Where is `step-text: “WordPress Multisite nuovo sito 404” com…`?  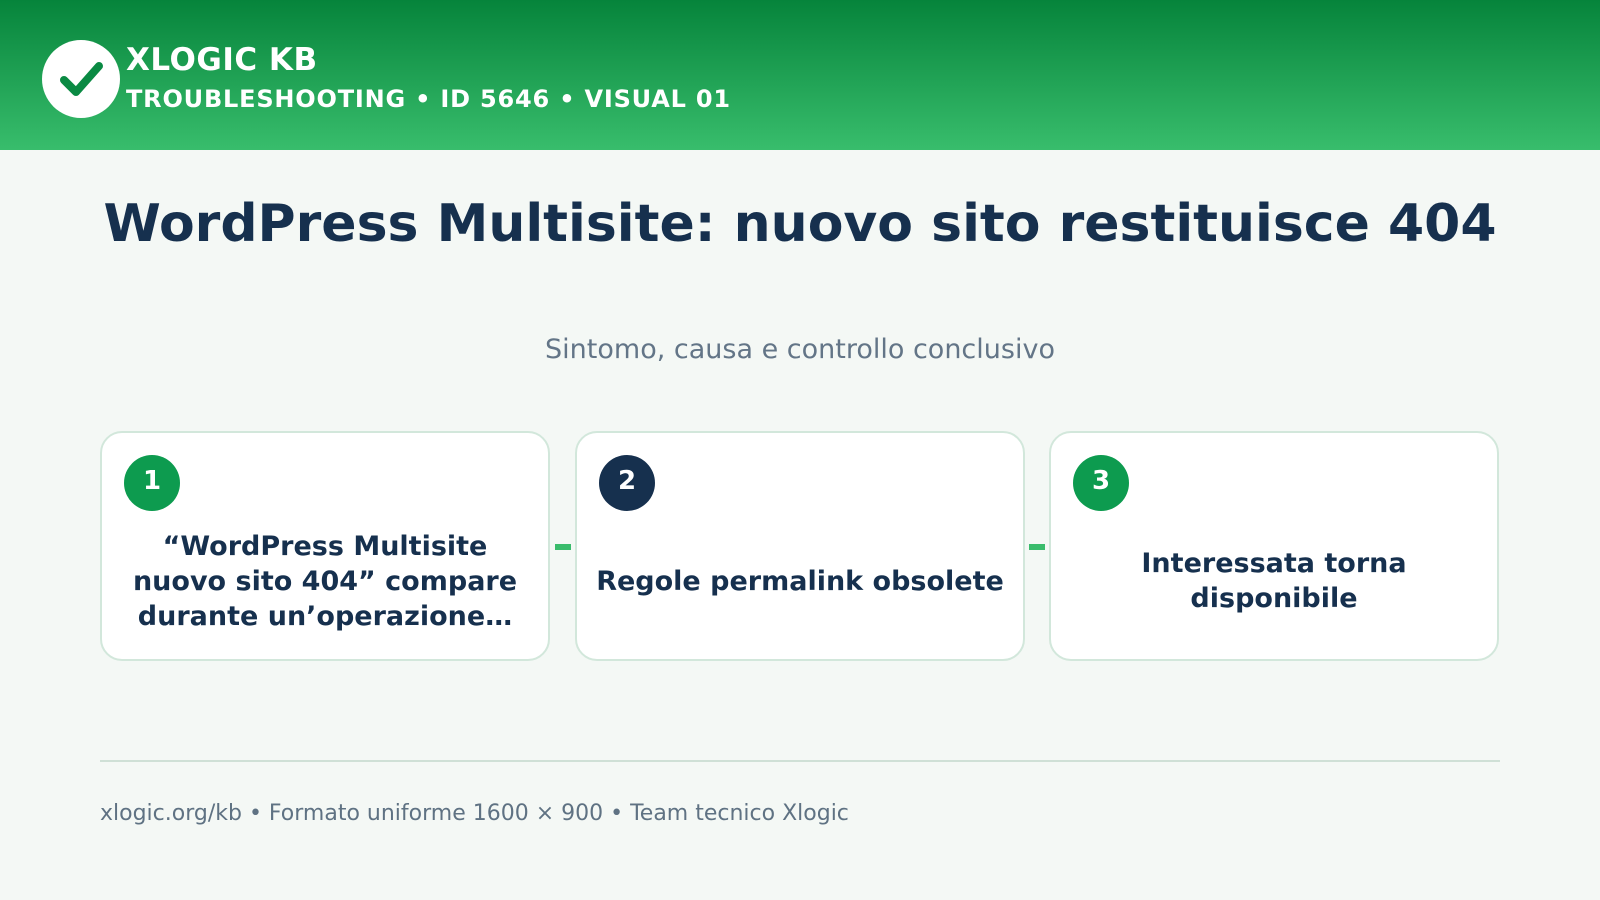 step-text: “WordPress Multisite nuovo sito 404” com… is located at coordinates (325, 581).